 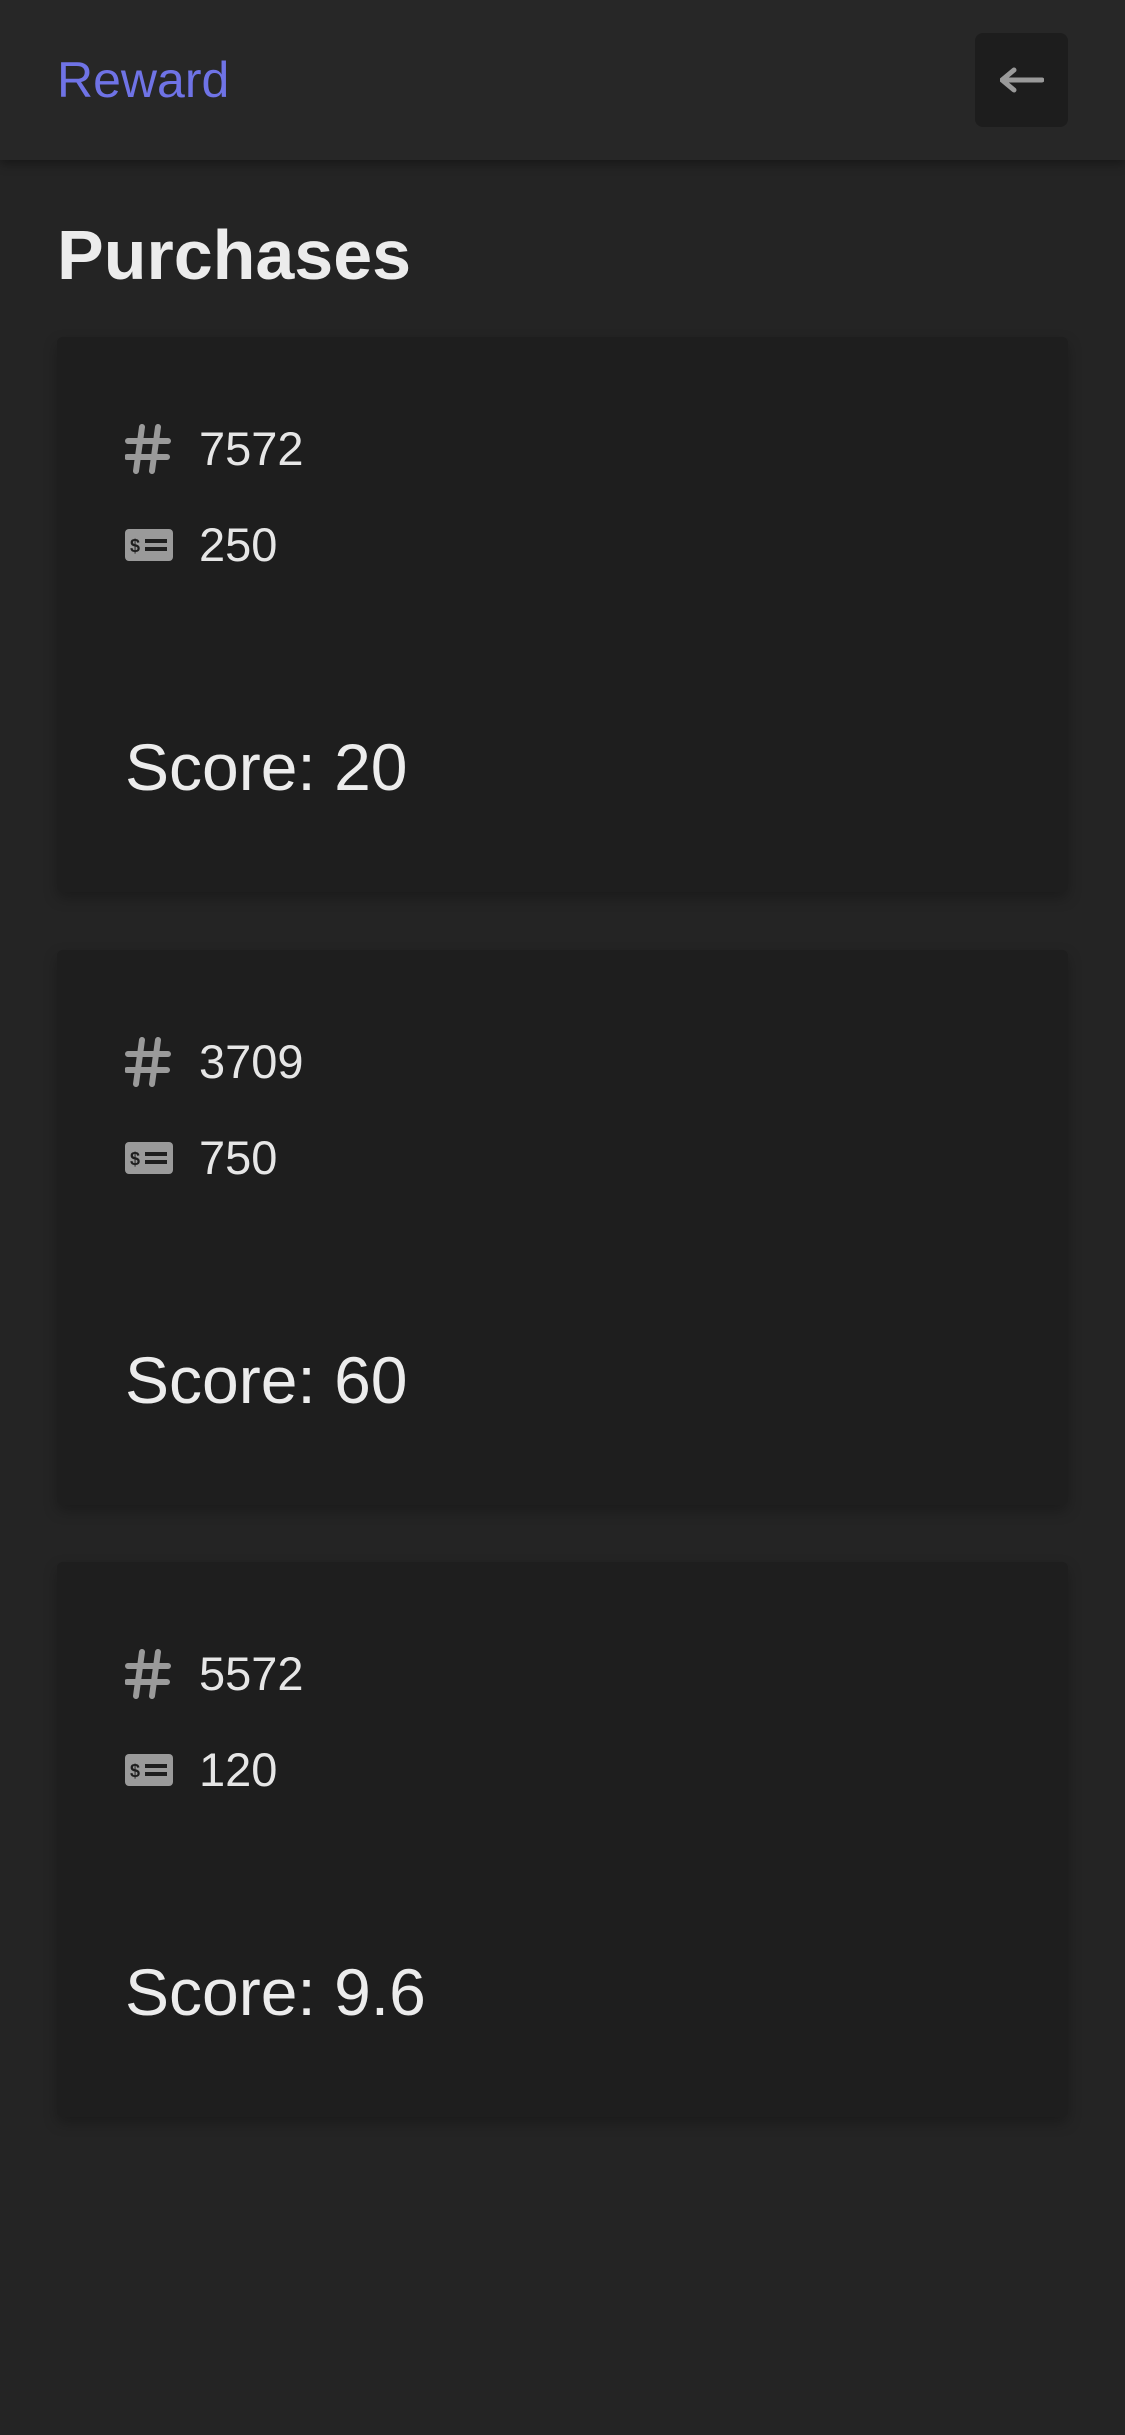 I want to click on purchase-amount-row: $ 250, so click(x=201, y=545).